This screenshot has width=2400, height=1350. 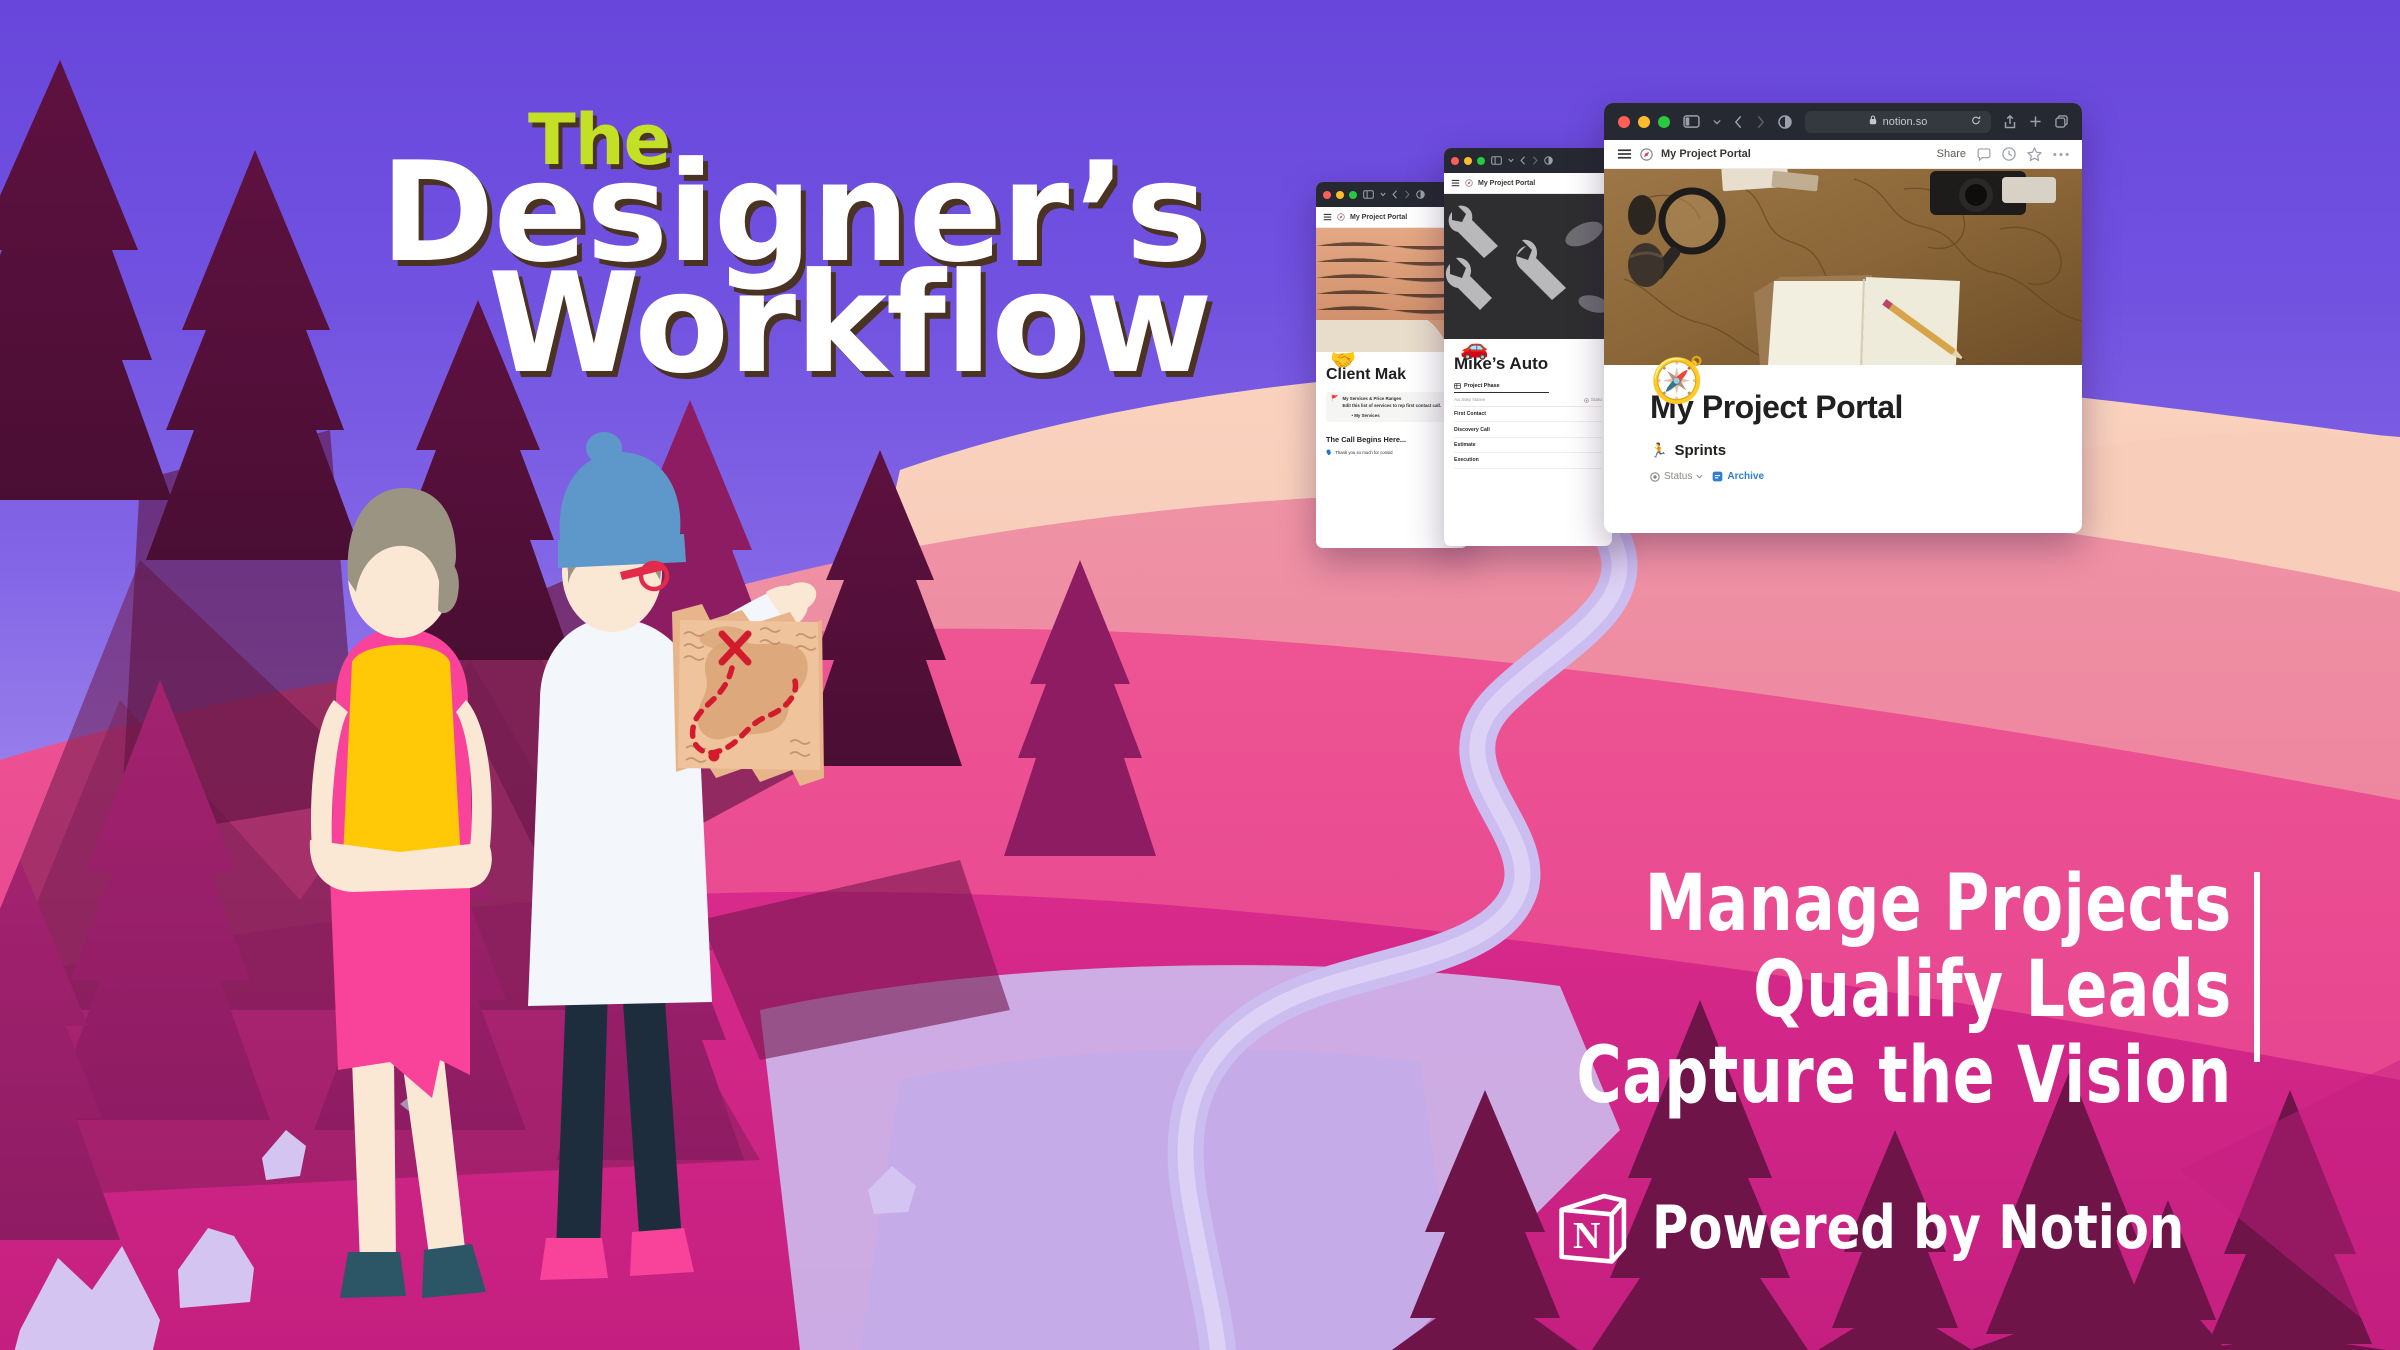 What do you see at coordinates (1905, 121) in the screenshot?
I see `url-text: notion.so` at bounding box center [1905, 121].